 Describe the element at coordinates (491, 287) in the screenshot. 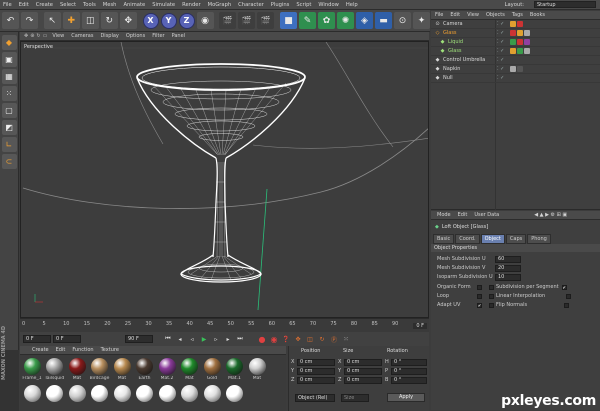

I see `subdivision-per-segment-checkbox` at that location.